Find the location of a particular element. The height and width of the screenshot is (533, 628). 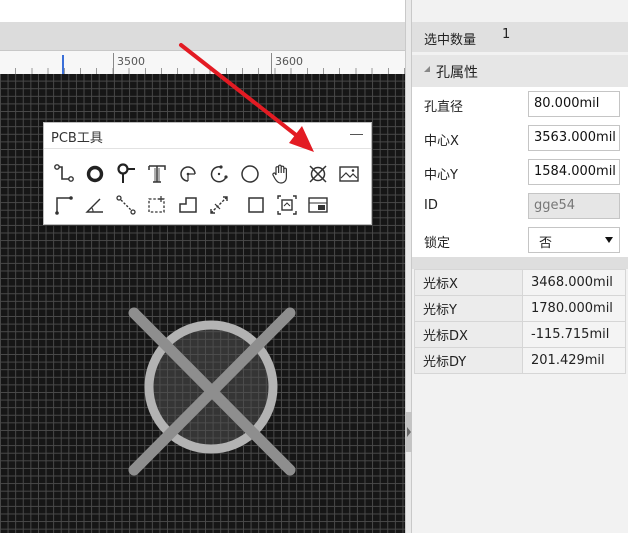

pcb-tools-title: PCB工具 is located at coordinates (77, 138).